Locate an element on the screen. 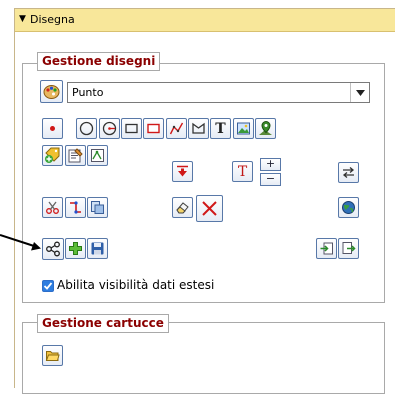 This screenshot has width=395, height=394. text-icon: T is located at coordinates (220, 128).